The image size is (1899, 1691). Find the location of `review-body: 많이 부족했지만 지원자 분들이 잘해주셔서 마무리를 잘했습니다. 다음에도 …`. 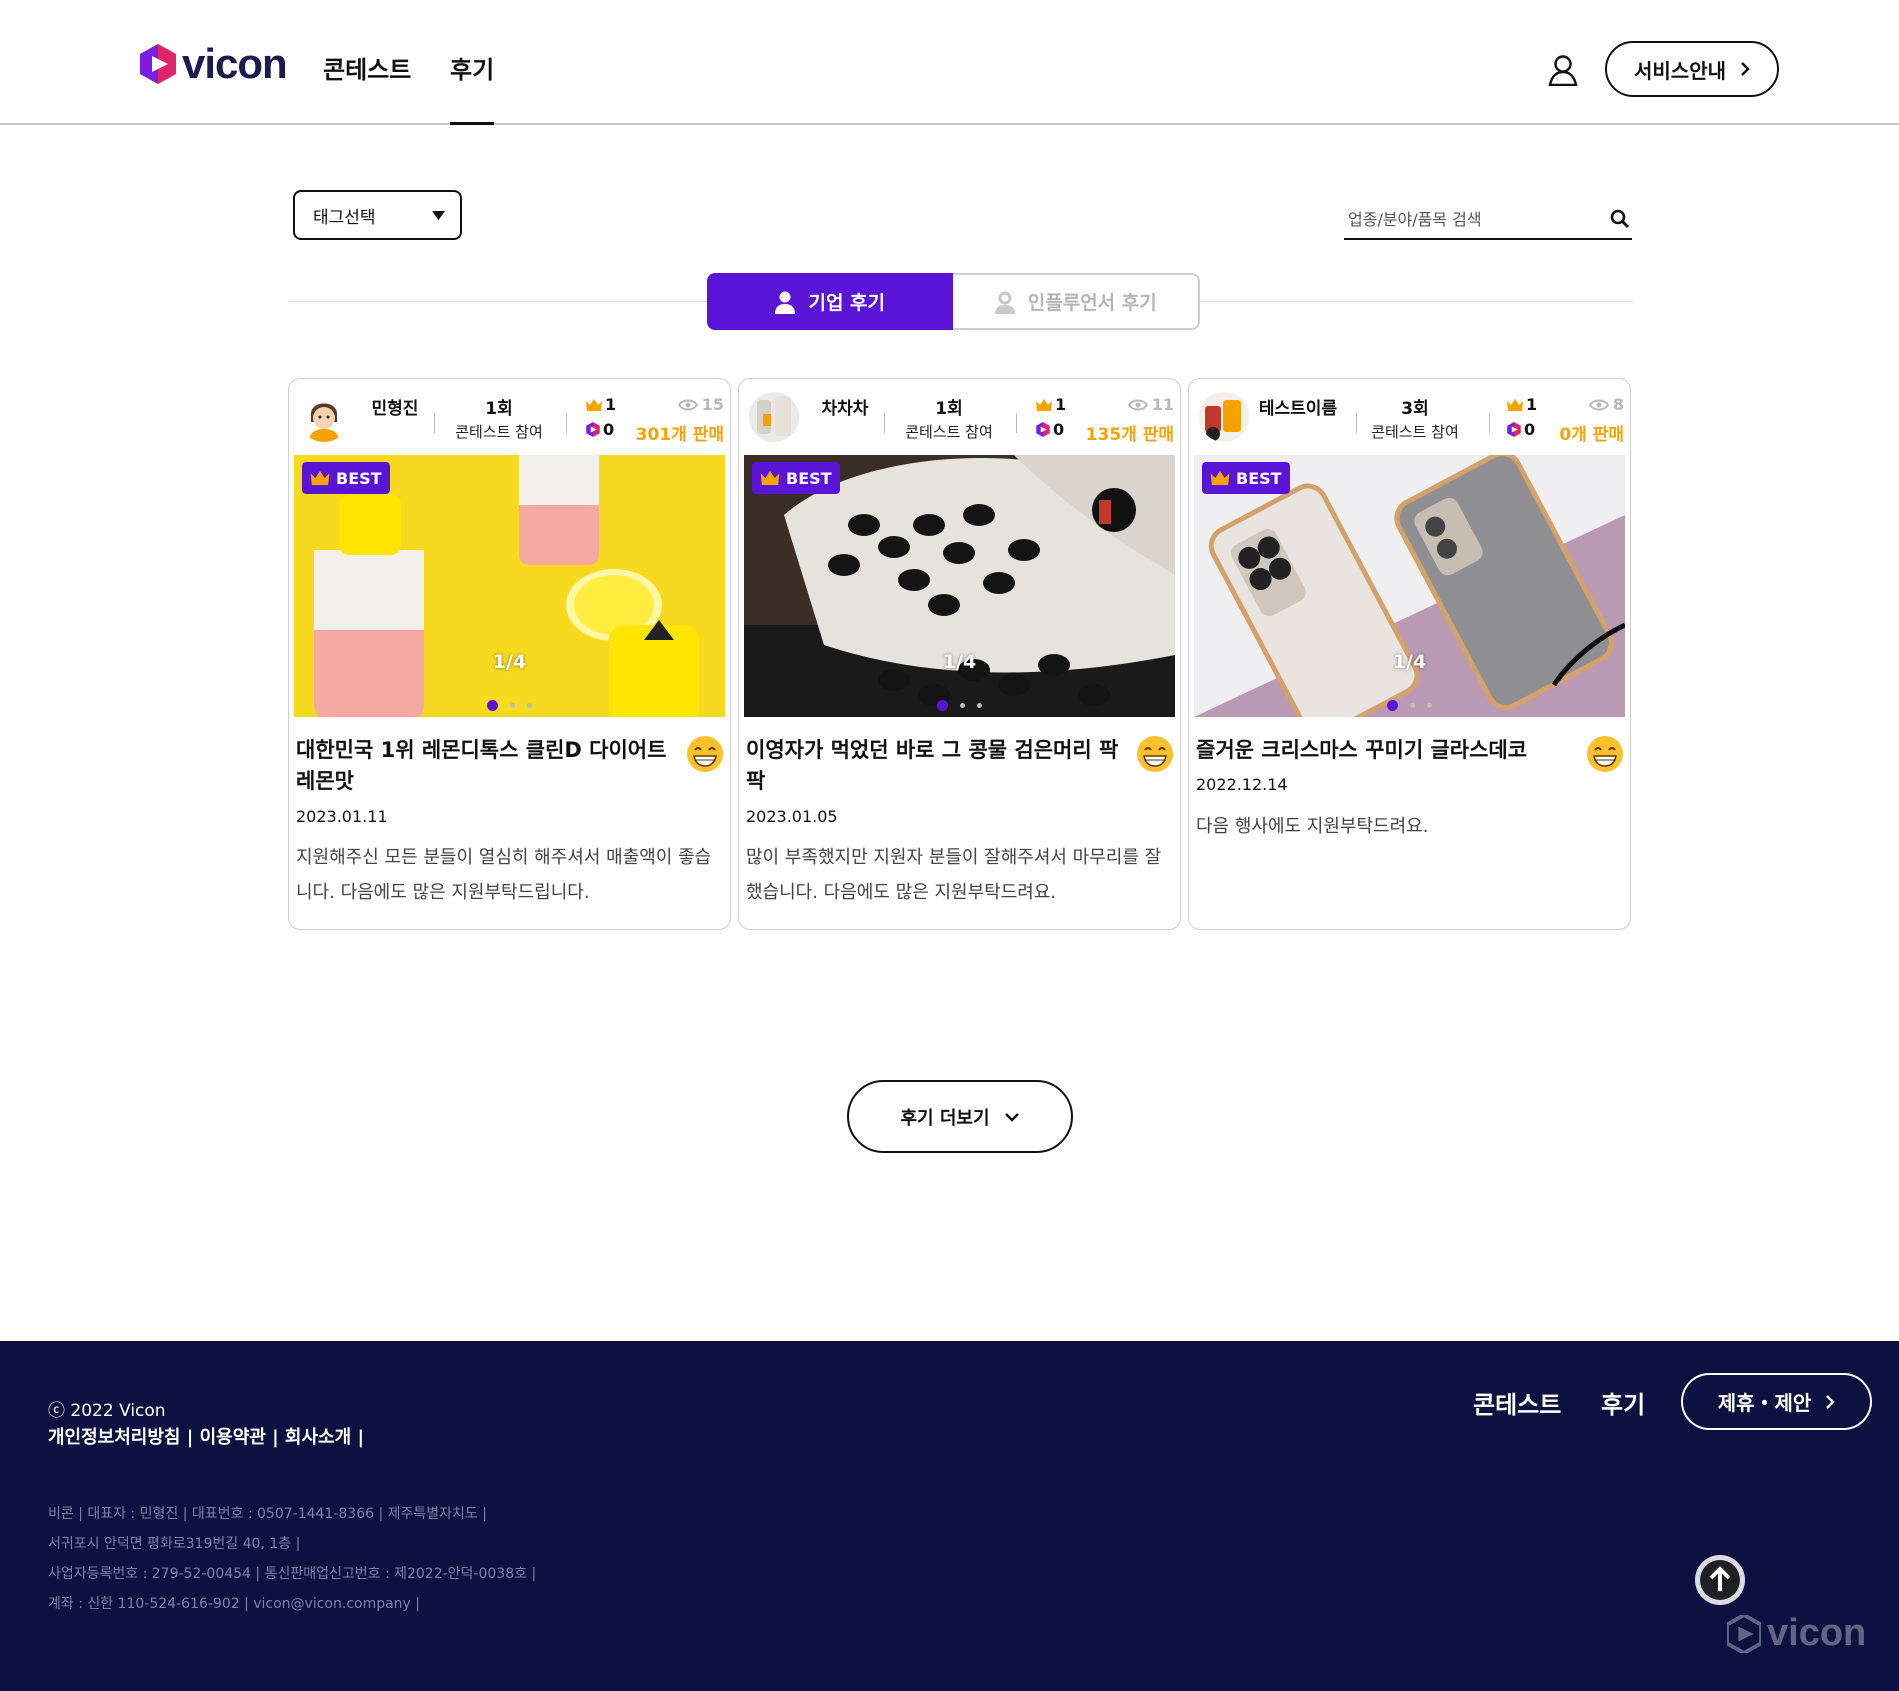

review-body: 많이 부족했지만 지원자 분들이 잘해주셔서 마무리를 잘했습니다. 다음에도 … is located at coordinates (954, 875).